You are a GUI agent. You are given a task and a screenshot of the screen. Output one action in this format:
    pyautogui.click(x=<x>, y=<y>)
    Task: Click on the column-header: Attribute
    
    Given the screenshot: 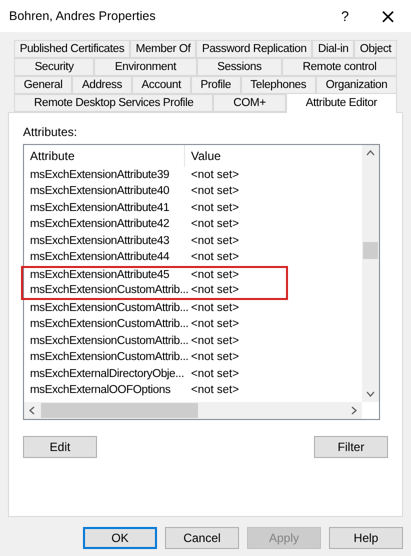 What is the action you would take?
    pyautogui.click(x=104, y=156)
    